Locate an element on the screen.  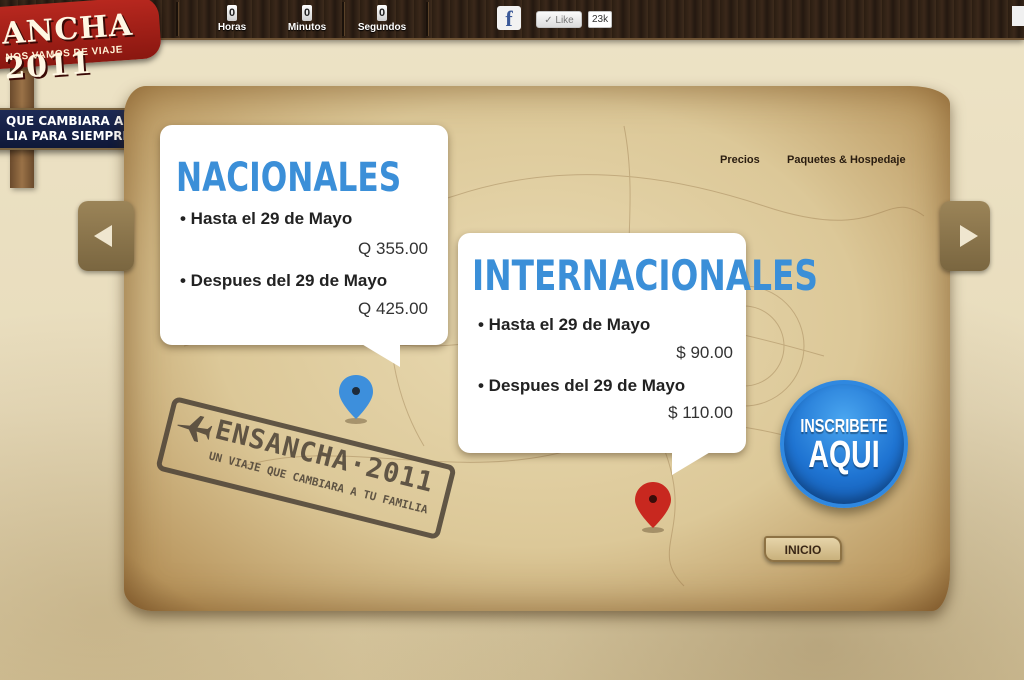
inscribete-button: INSCRIBETE AQUI is located at coordinates (844, 444).